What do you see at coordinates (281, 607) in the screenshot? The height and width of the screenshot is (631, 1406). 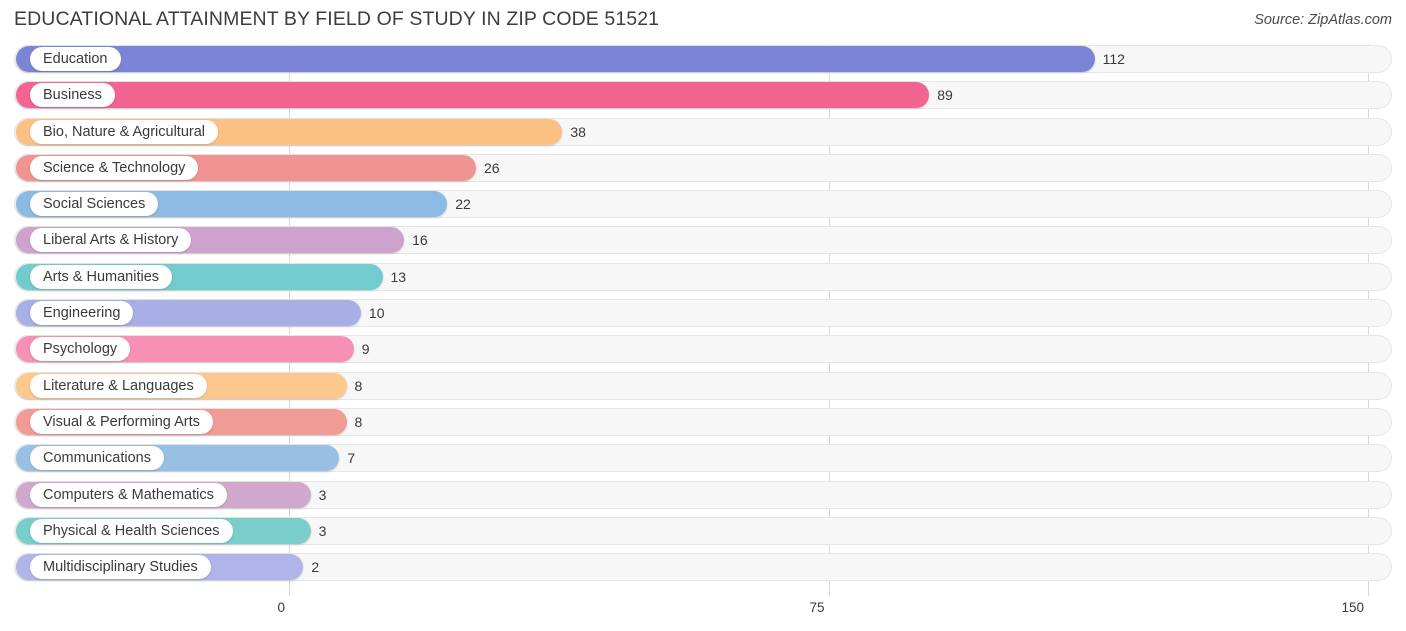 I see `x-tick-label: 0` at bounding box center [281, 607].